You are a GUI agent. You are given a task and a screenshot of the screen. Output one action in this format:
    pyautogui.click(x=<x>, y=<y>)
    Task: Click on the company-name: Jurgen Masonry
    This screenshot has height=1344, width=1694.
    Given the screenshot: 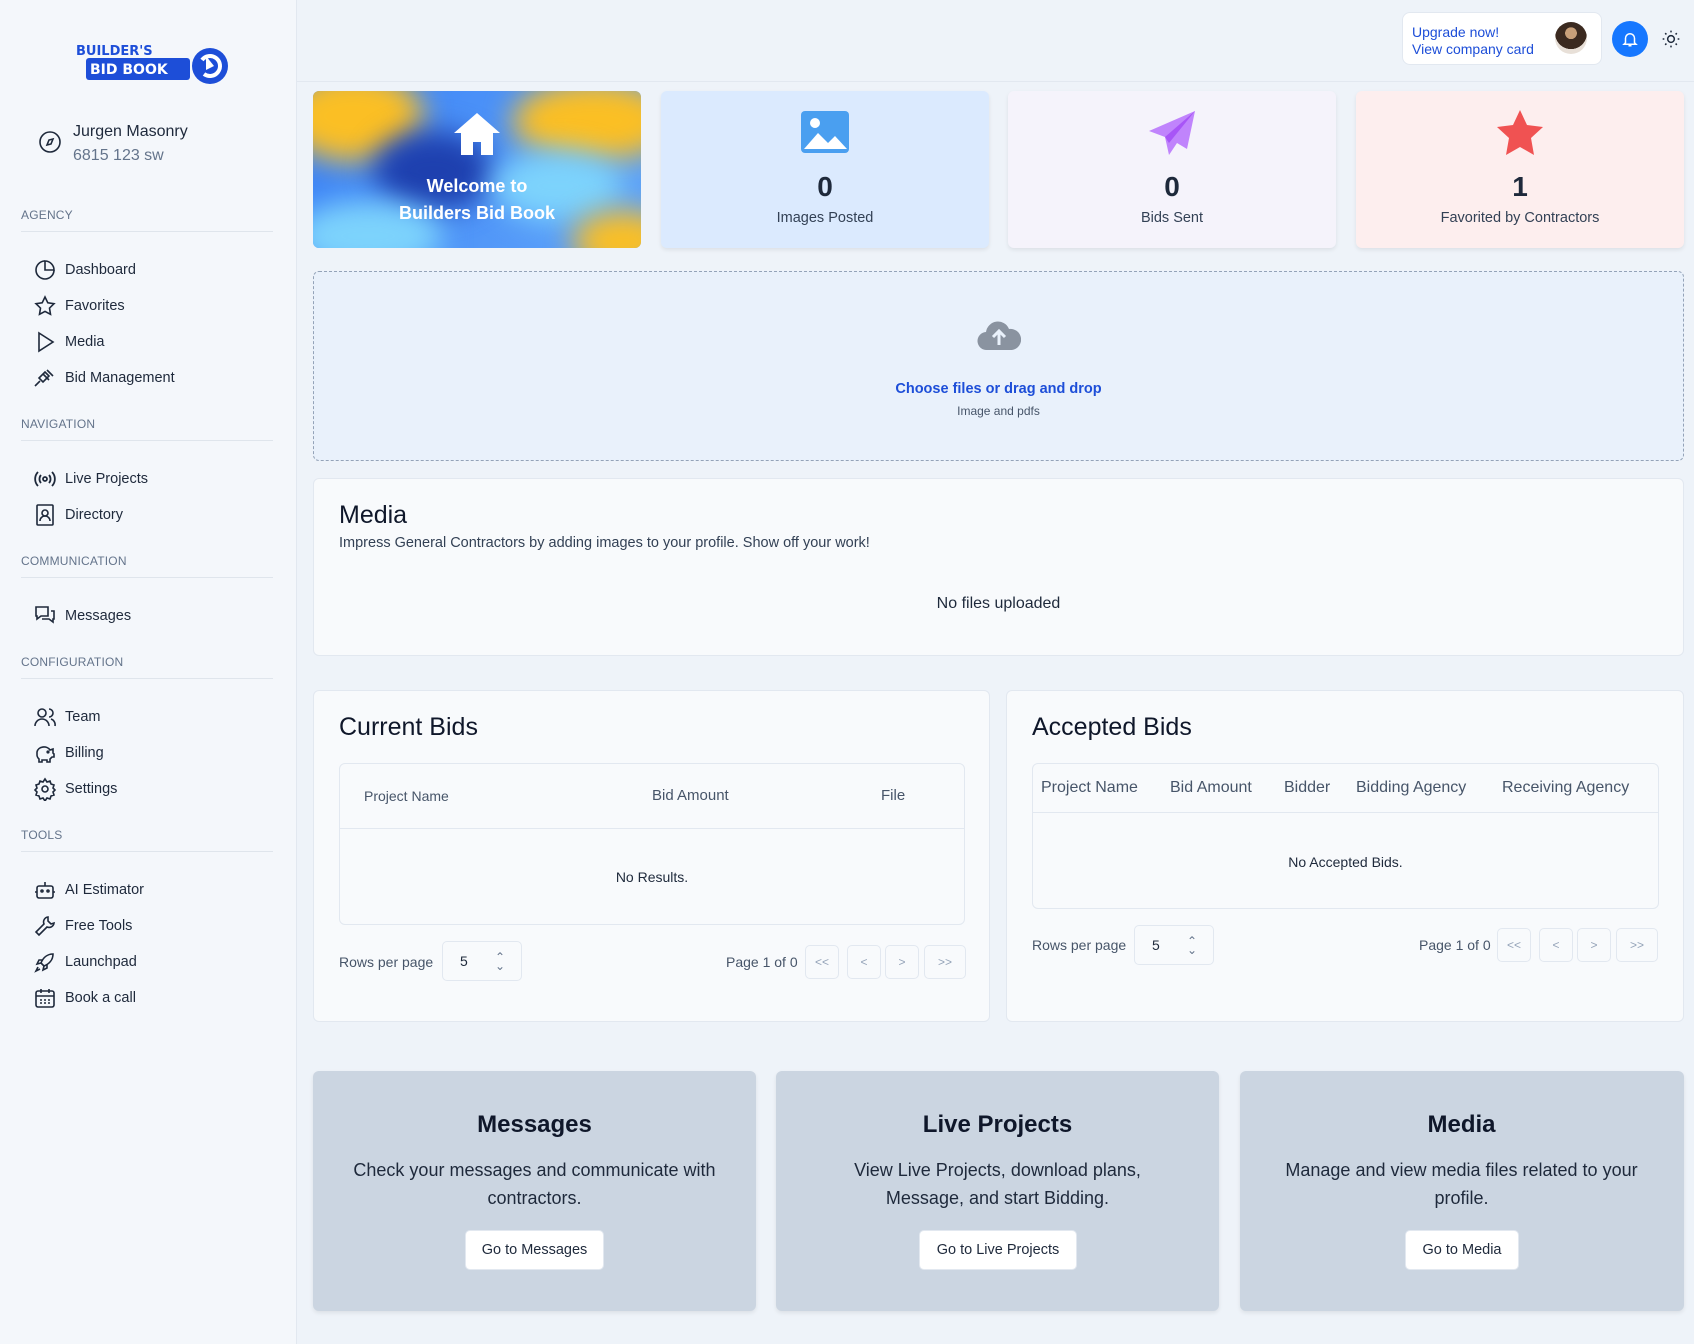 What is the action you would take?
    pyautogui.click(x=130, y=131)
    